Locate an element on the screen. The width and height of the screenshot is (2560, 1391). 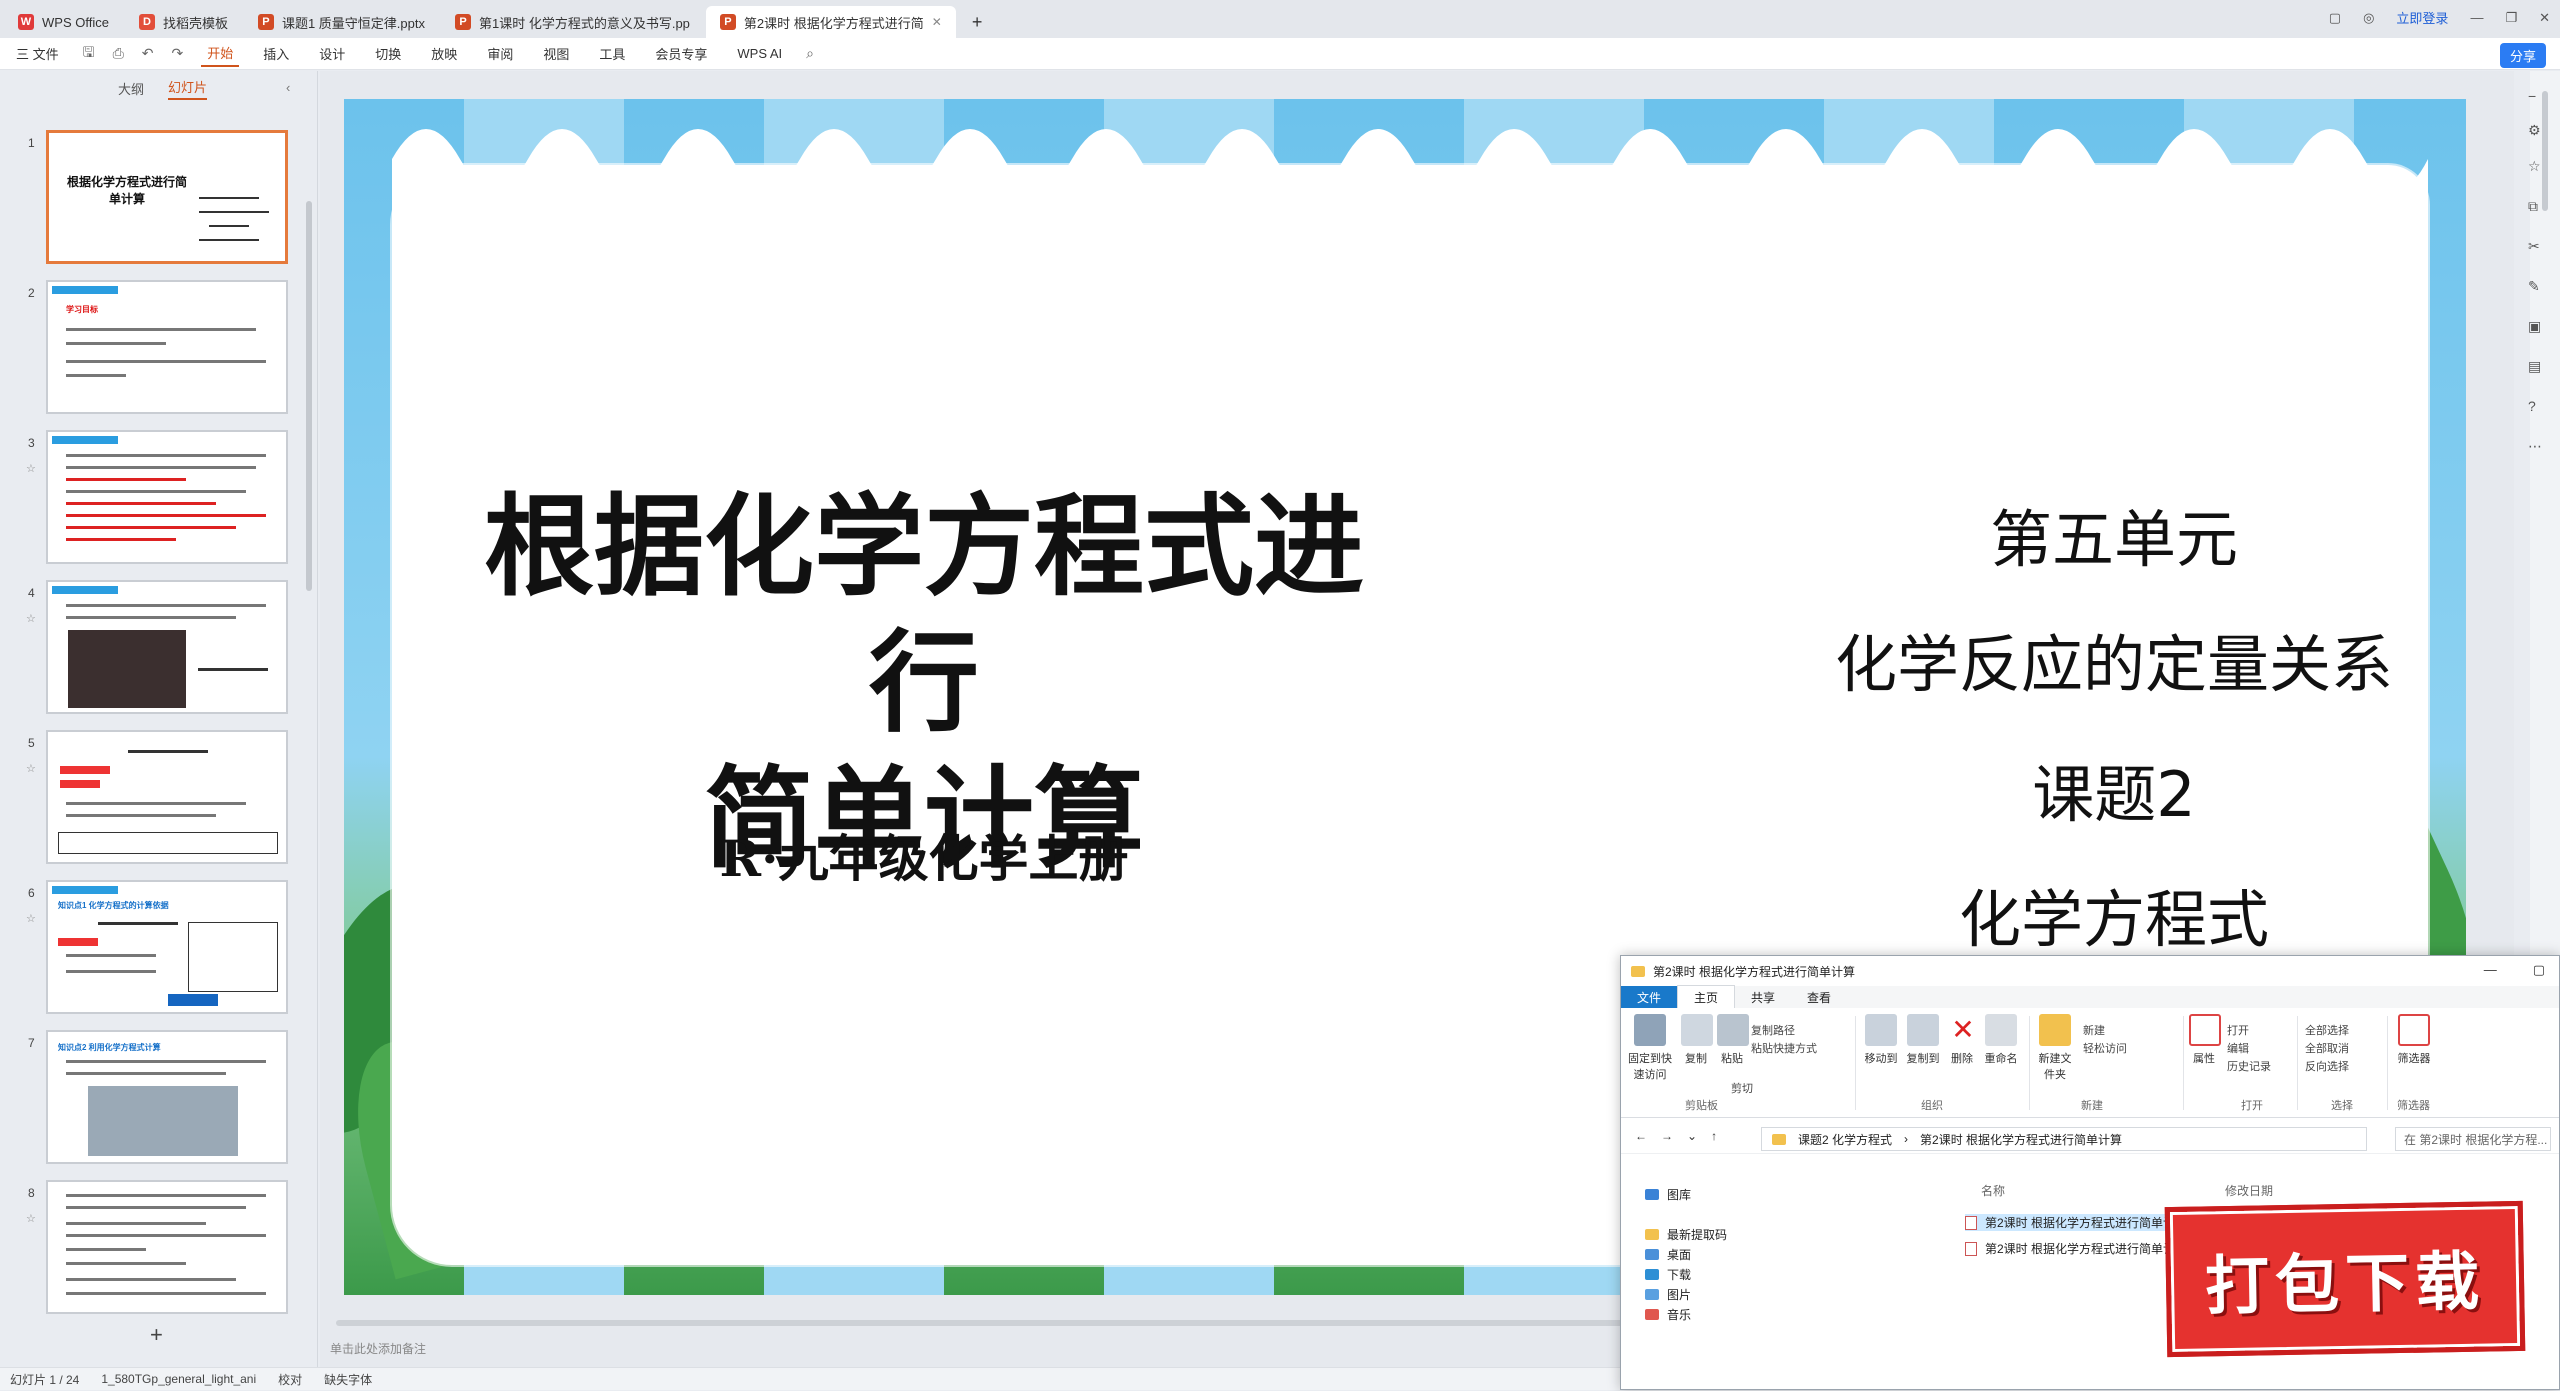
menu-item-home: 开始 is located at coordinates (220, 53).